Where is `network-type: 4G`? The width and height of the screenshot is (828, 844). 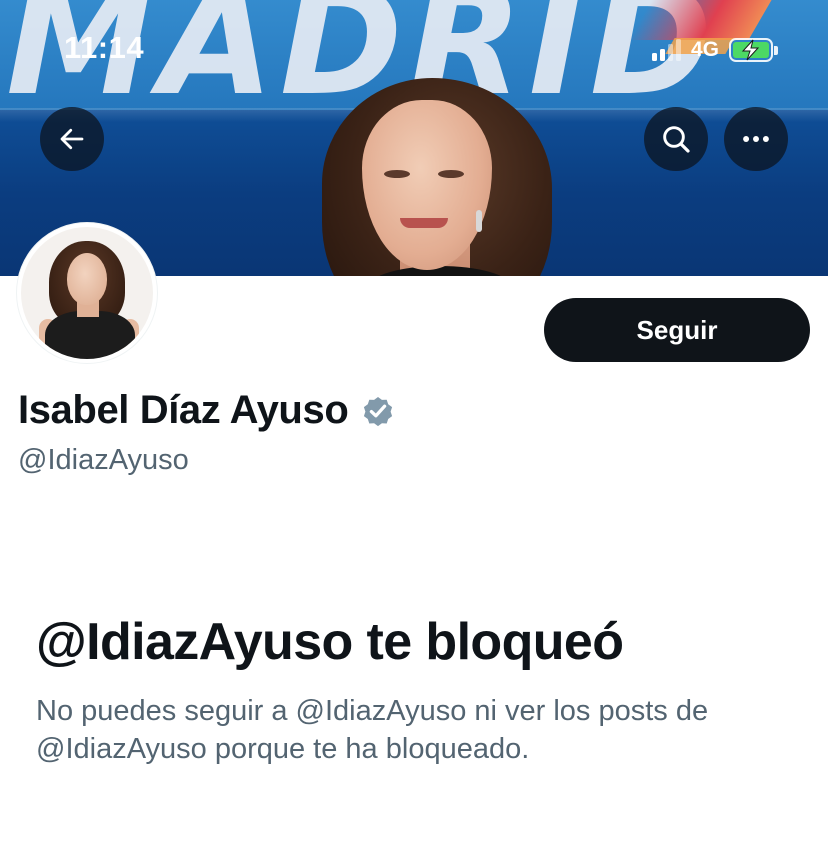 network-type: 4G is located at coordinates (705, 49).